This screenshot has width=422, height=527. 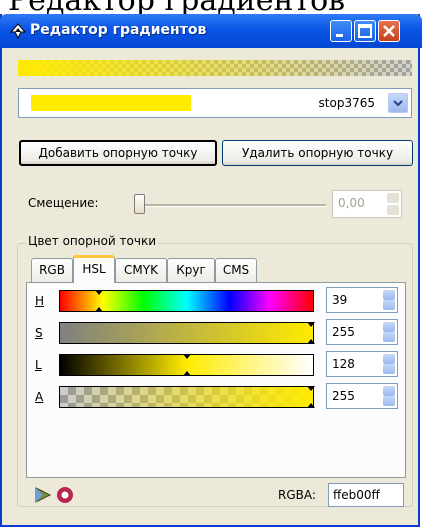 What do you see at coordinates (215, 68) in the screenshot?
I see `gradient-preview` at bounding box center [215, 68].